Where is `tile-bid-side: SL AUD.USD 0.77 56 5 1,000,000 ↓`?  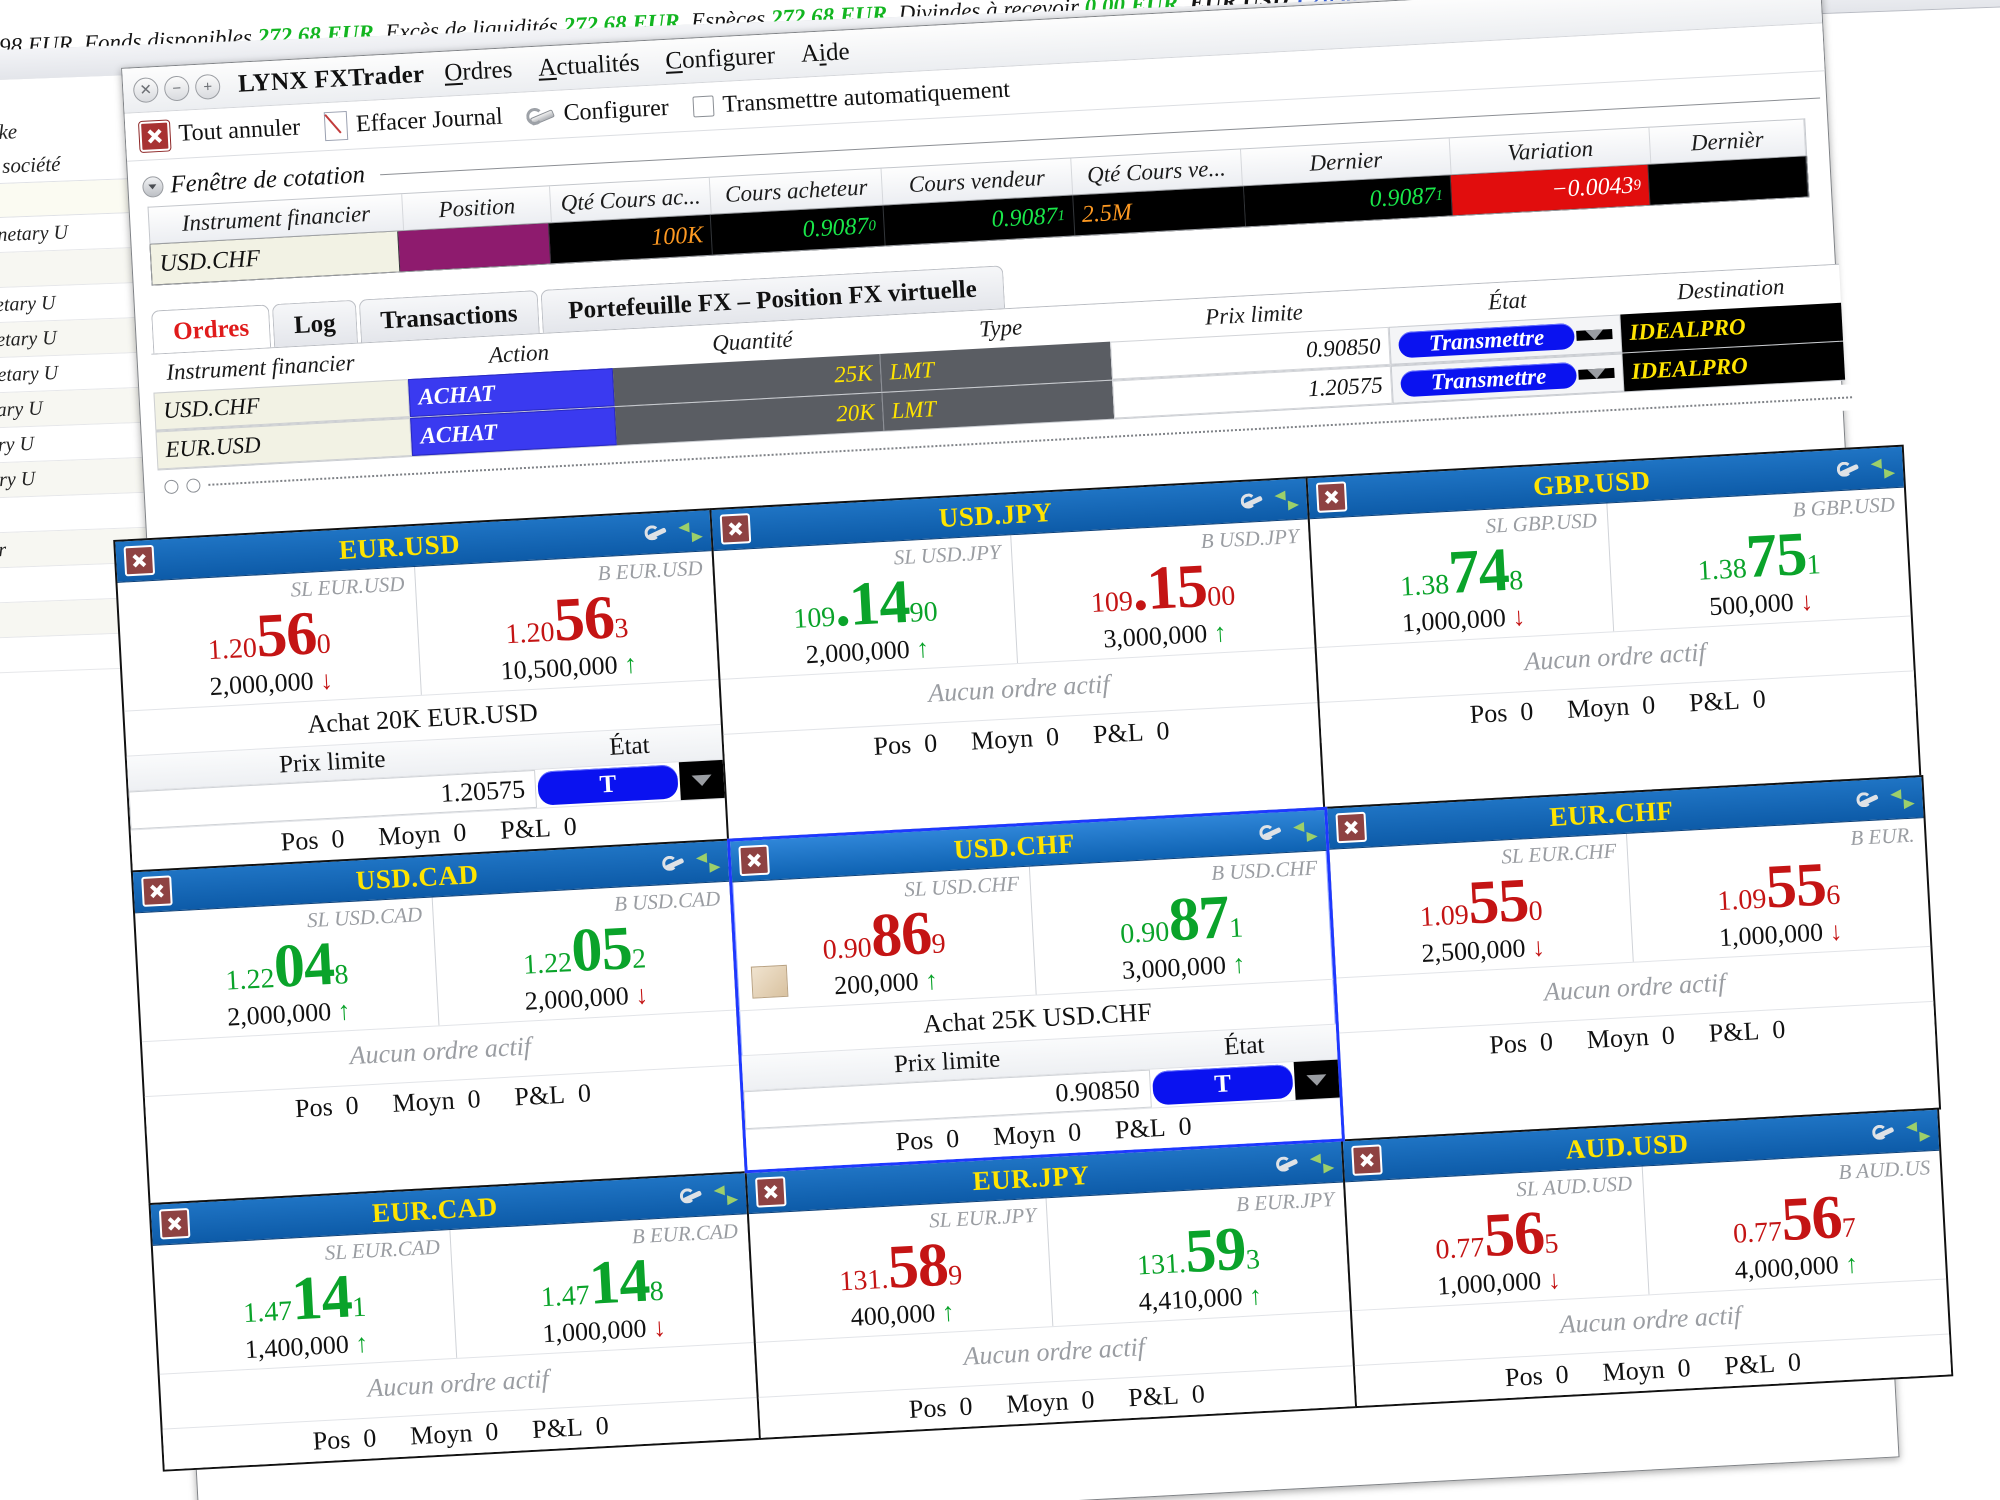
tile-bid-side: SL AUD.USD 0.77 56 5 1,000,000 ↓ is located at coordinates (1497, 1238).